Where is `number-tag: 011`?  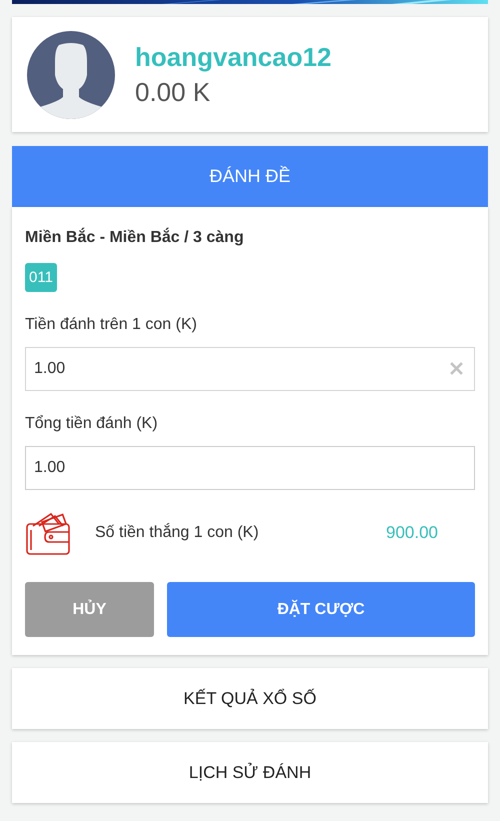 number-tag: 011 is located at coordinates (41, 277).